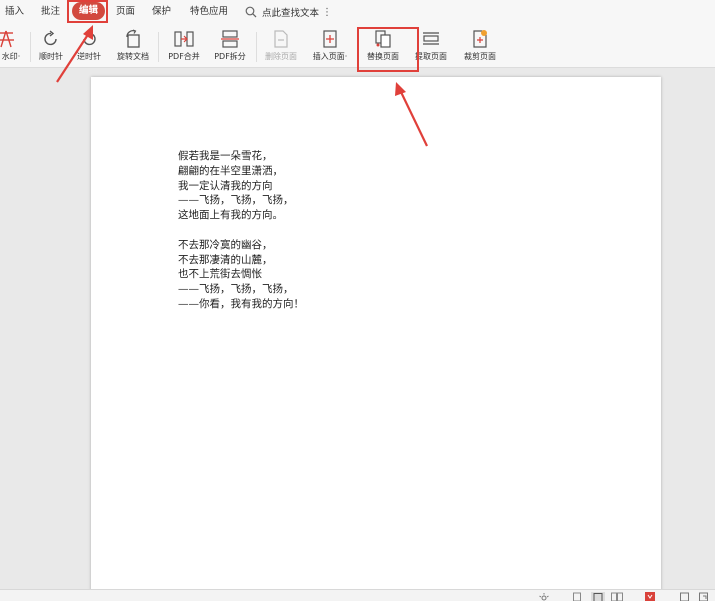 The image size is (715, 601). Describe the element at coordinates (209, 12) in the screenshot. I see `menu-featured-apps: 特色应用` at that location.